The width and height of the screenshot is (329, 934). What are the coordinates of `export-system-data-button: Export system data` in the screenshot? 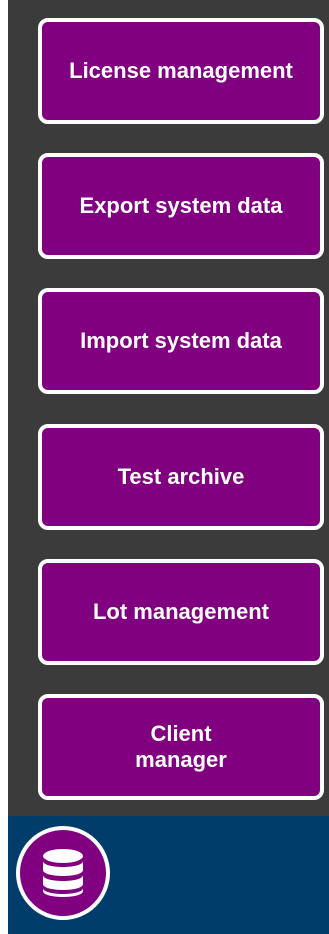 It's located at (181, 206).